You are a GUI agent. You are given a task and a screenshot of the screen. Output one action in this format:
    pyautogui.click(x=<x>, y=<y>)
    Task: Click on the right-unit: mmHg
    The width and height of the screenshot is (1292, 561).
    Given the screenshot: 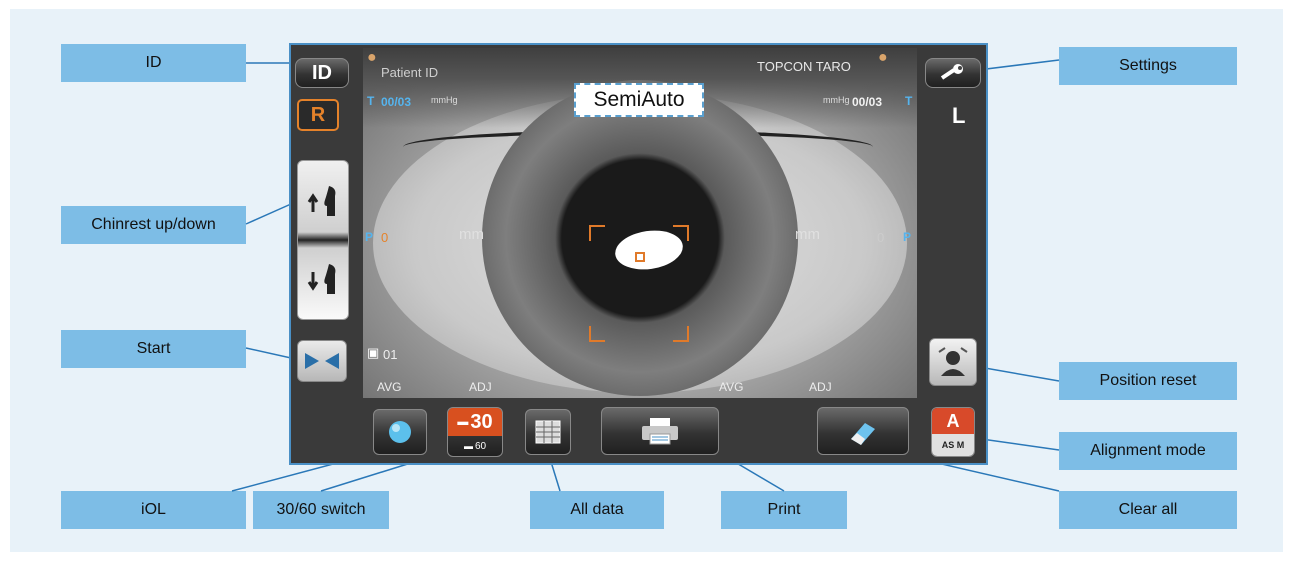 What is the action you would take?
    pyautogui.click(x=444, y=100)
    